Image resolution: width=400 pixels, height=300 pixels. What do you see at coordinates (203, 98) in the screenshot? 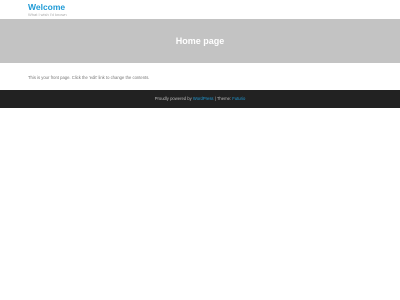
I see `wordpress-link: WordPress` at bounding box center [203, 98].